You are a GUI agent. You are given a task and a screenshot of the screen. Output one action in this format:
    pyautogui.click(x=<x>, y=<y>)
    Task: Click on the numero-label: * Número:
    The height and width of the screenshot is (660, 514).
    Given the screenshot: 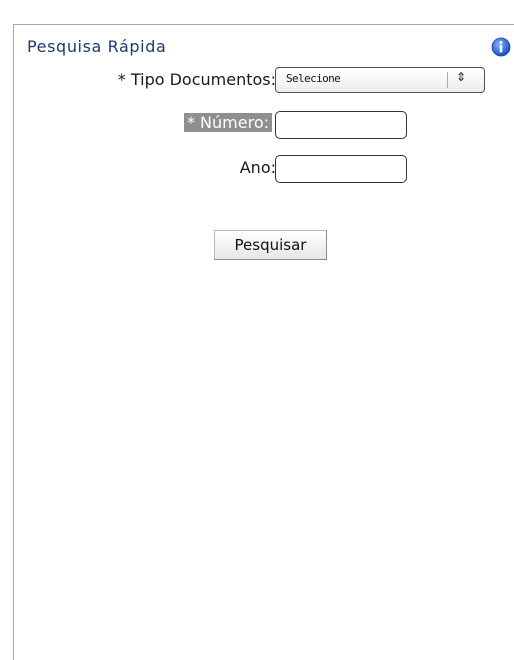 What is the action you would take?
    pyautogui.click(x=227, y=122)
    